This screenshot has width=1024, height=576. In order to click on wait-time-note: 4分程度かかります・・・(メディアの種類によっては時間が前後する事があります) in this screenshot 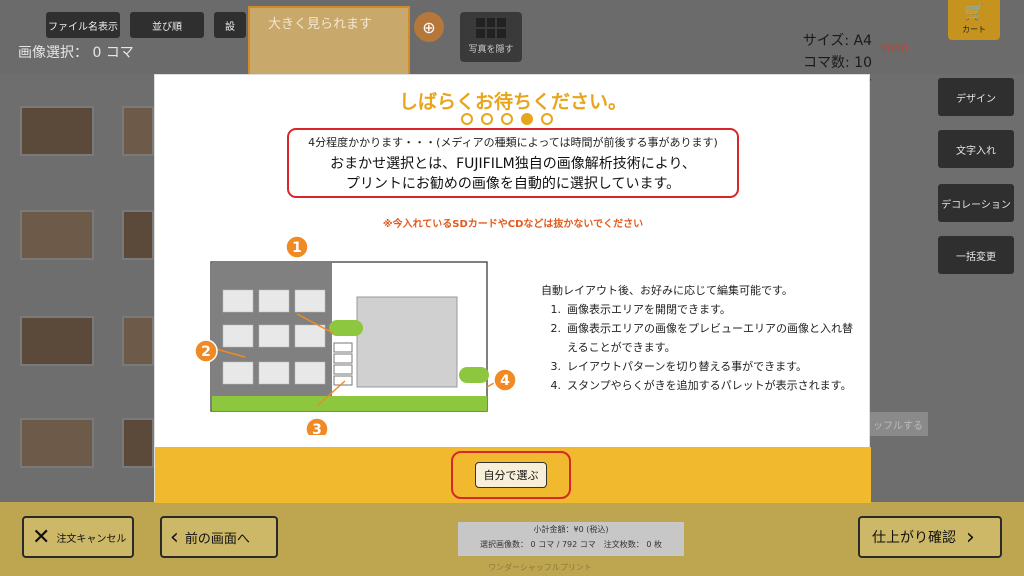, I will do `click(513, 142)`.